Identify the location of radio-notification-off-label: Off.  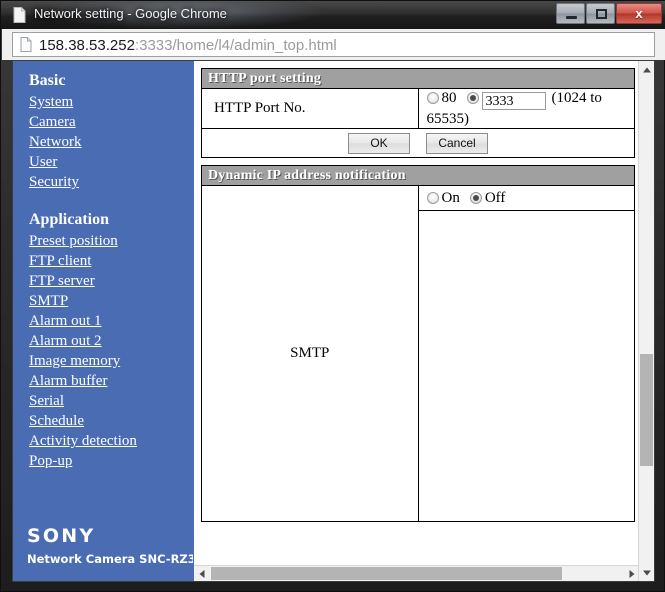
(495, 198).